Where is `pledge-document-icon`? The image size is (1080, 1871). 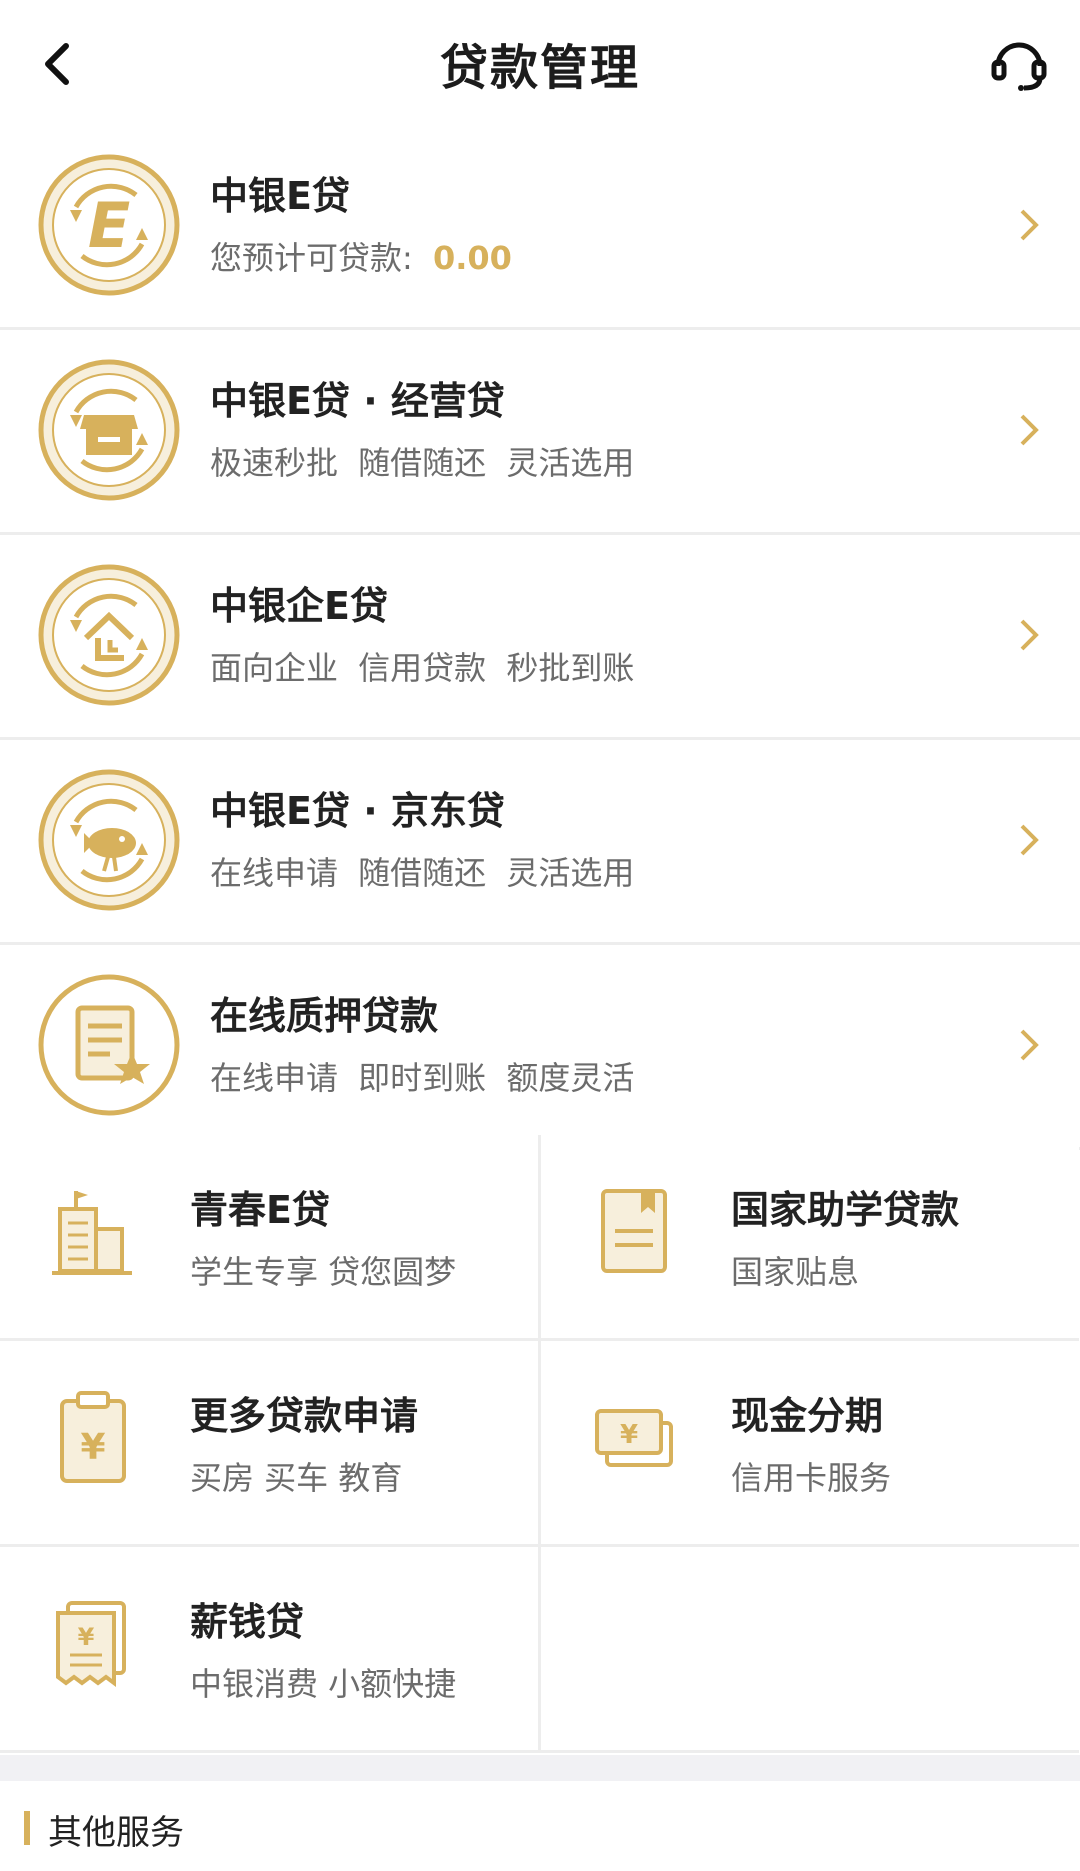
pledge-document-icon is located at coordinates (109, 1045).